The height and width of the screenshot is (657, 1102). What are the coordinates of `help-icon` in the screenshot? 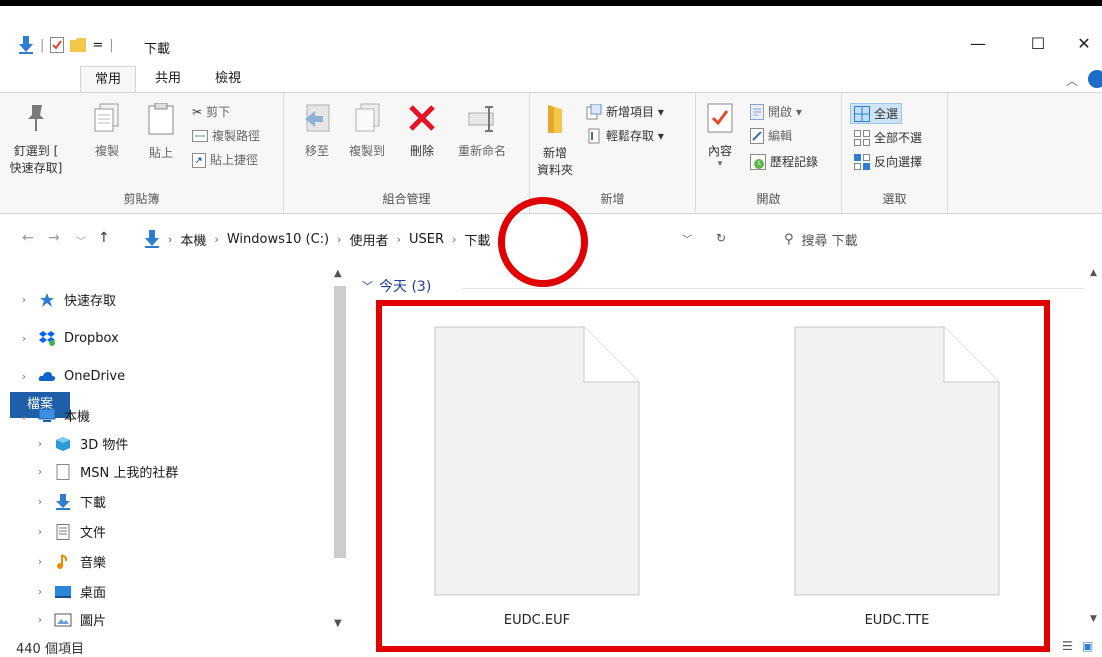 It's located at (1095, 79).